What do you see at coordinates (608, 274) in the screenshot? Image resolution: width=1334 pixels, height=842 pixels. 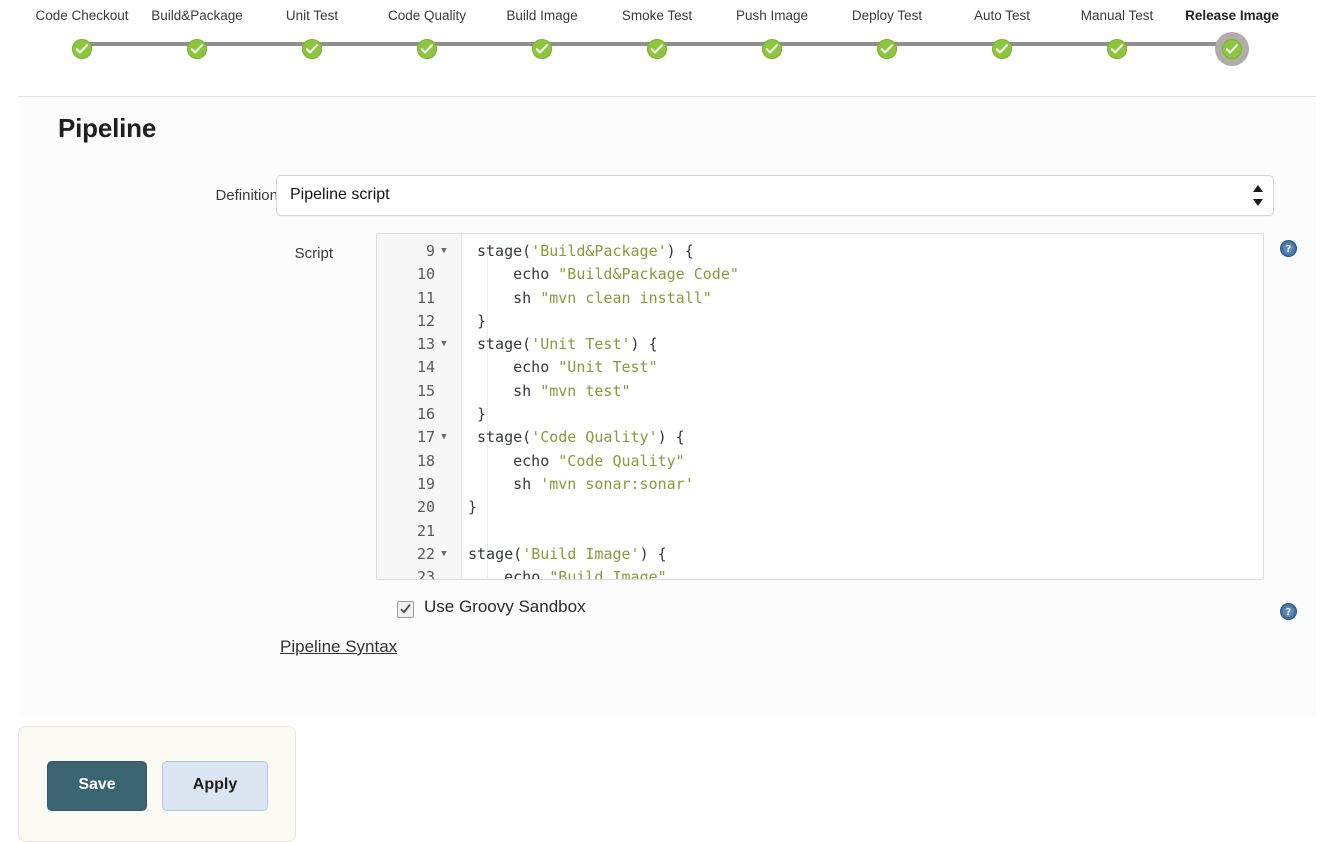 I see `code-line-text: echo "Build&Package Code"` at bounding box center [608, 274].